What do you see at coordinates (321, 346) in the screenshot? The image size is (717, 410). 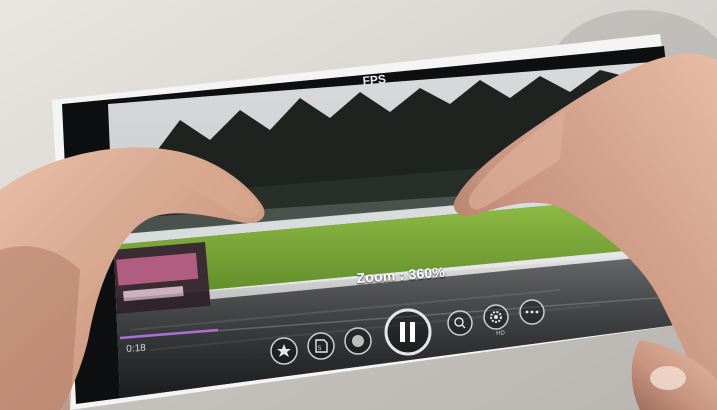 I see `sd-card-button: 5` at bounding box center [321, 346].